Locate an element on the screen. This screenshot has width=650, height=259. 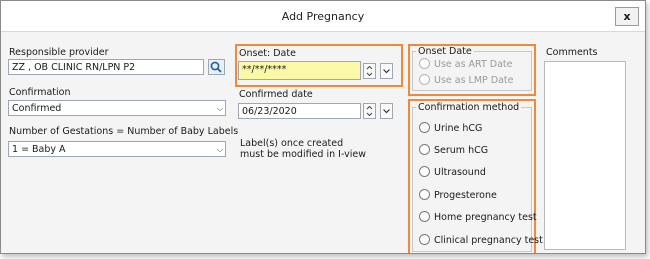
progesterone-radio: Progesterone is located at coordinates (458, 195).